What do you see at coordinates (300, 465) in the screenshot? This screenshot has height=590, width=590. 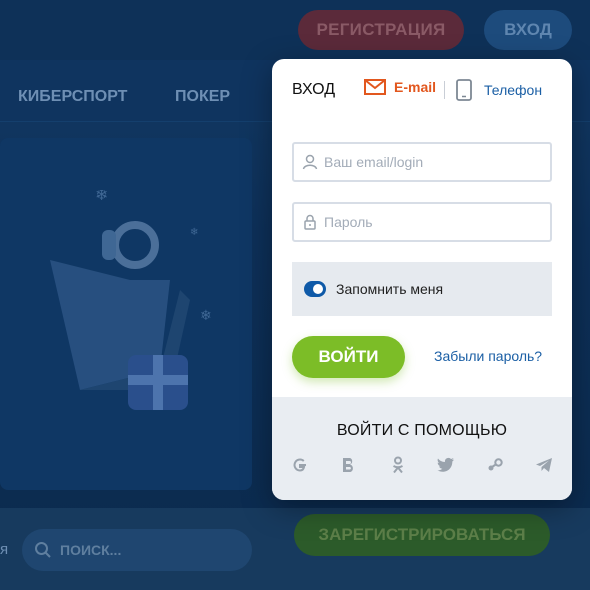 I see `google-icon` at bounding box center [300, 465].